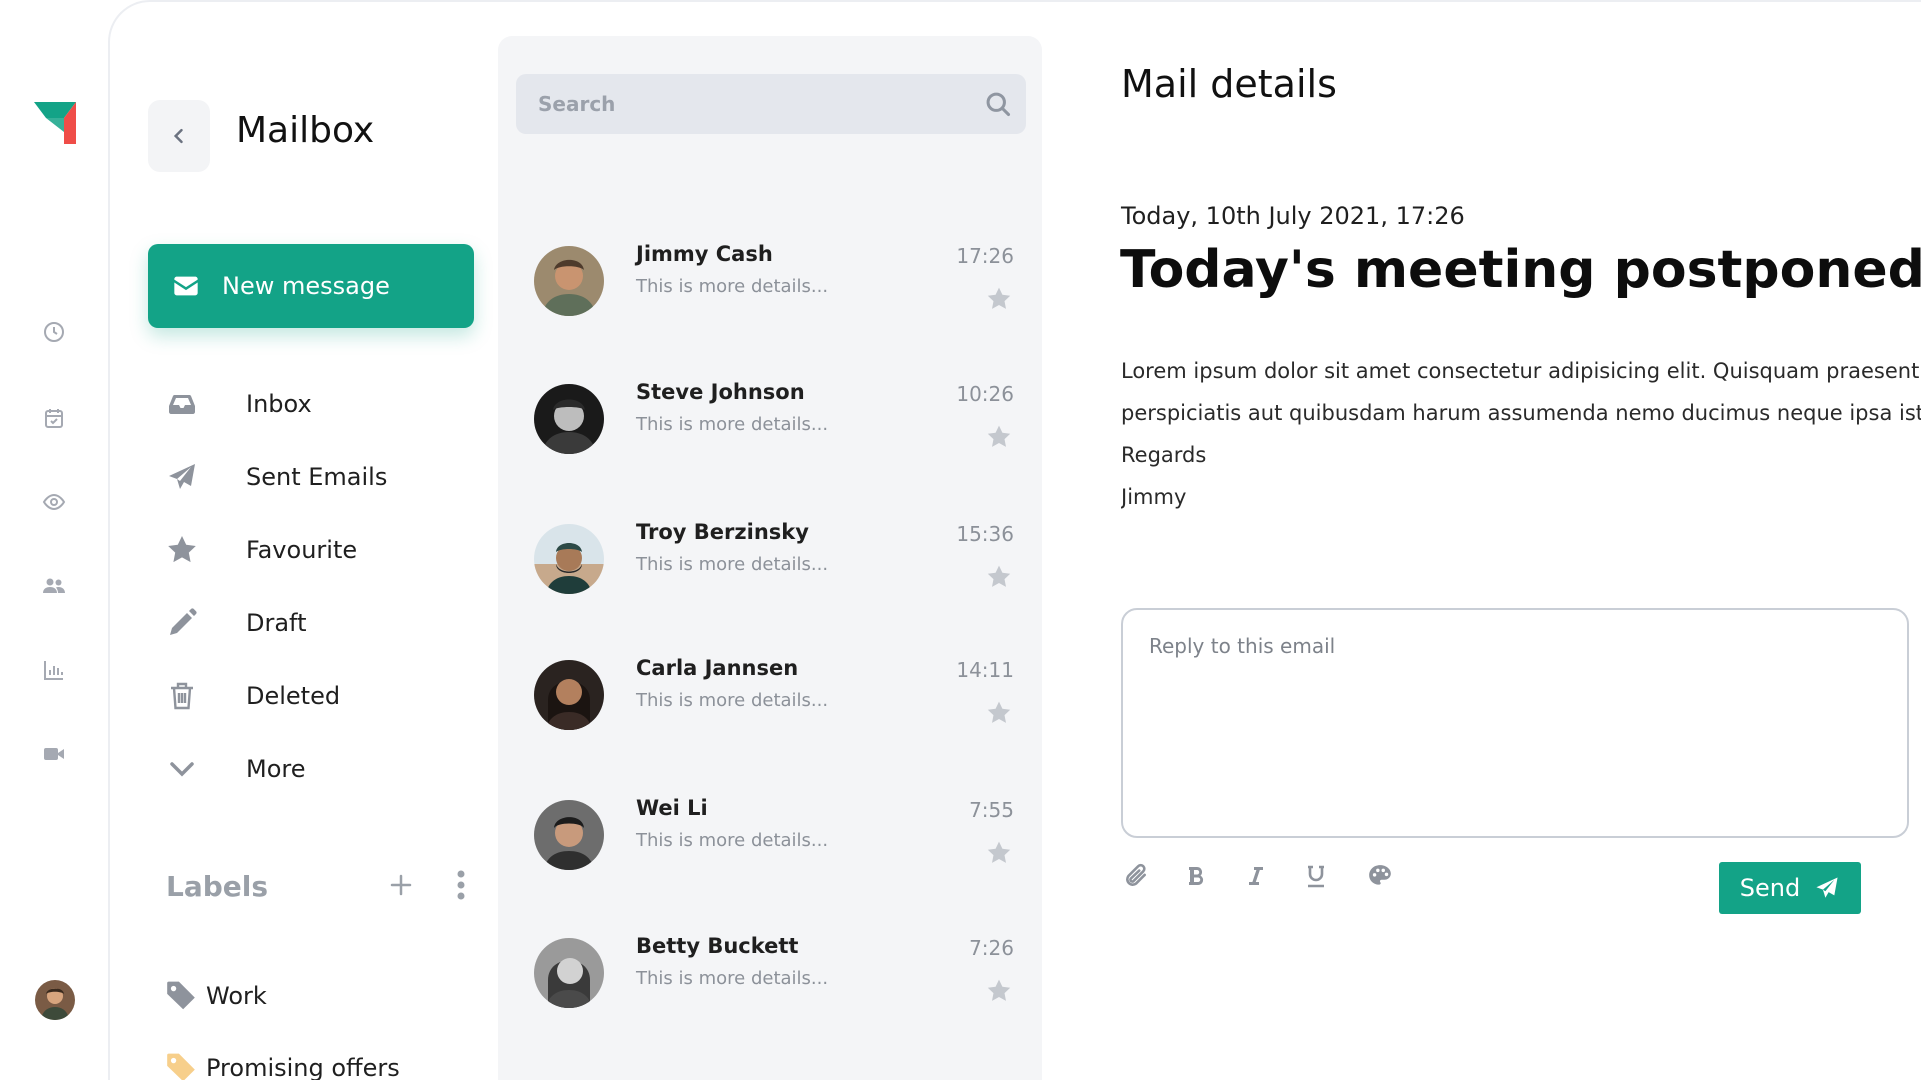  Describe the element at coordinates (279, 404) in the screenshot. I see `sidebar-item-label: Inbox` at that location.